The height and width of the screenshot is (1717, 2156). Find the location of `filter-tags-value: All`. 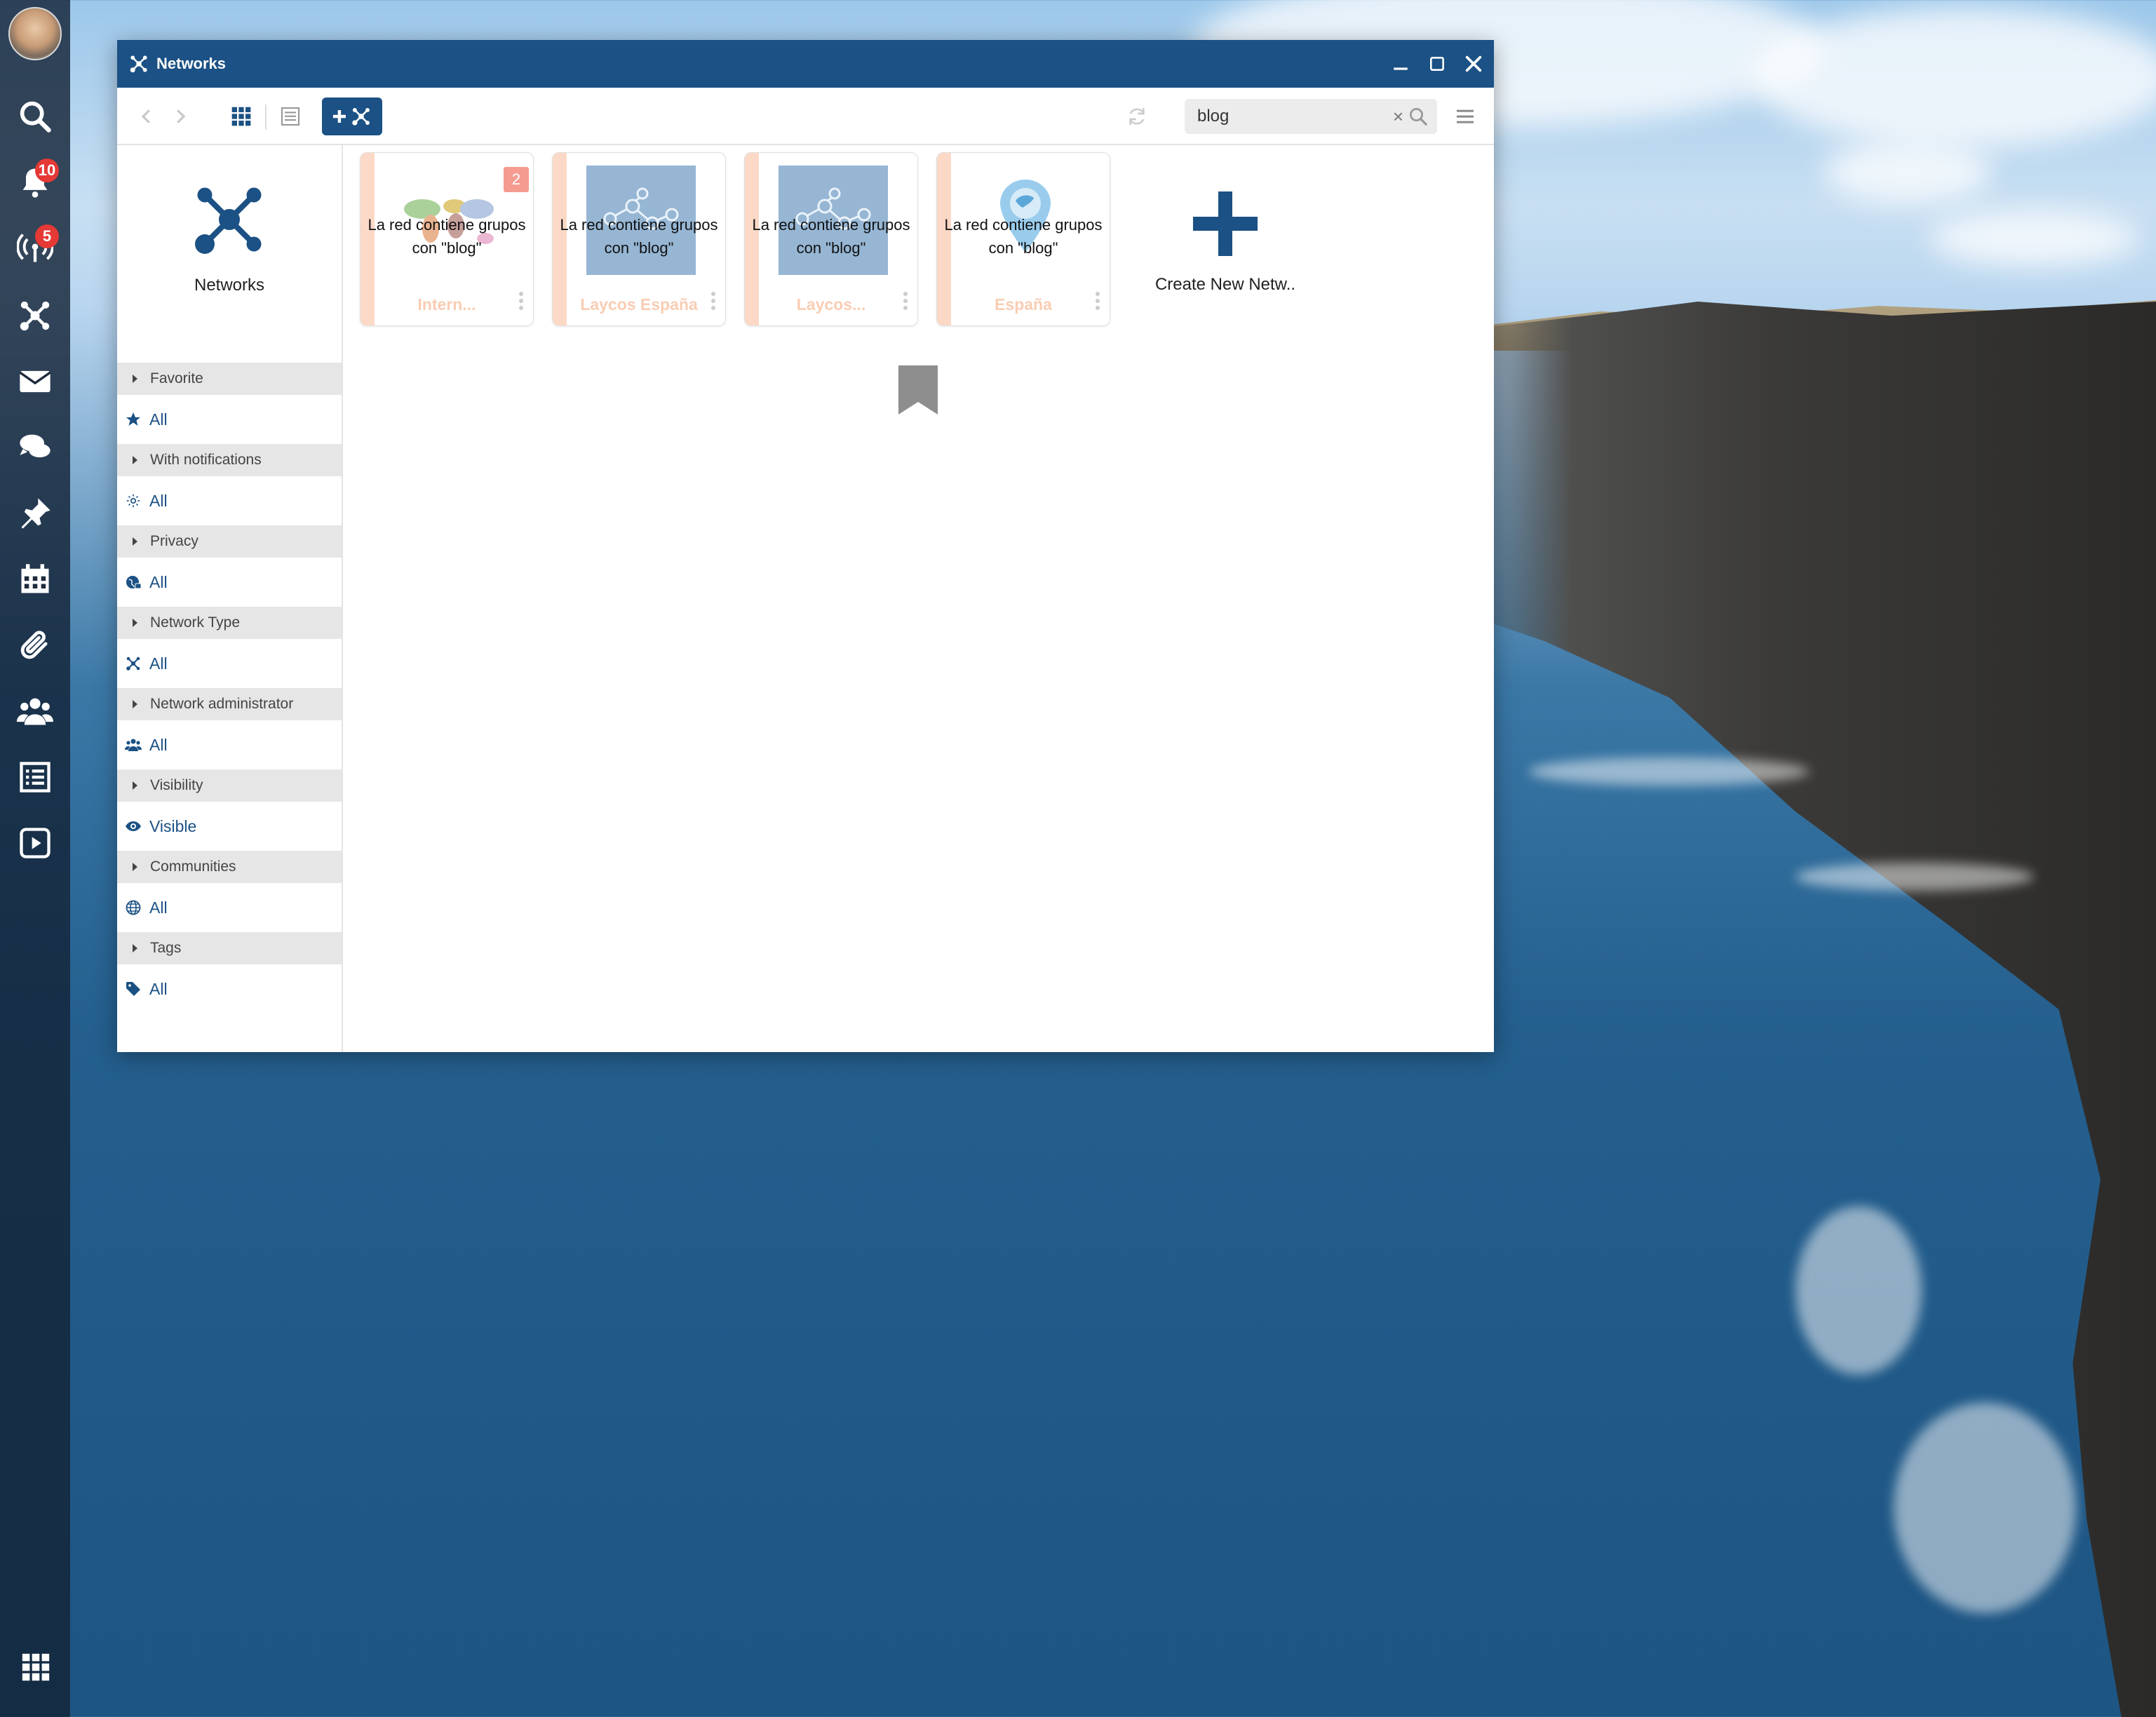

filter-tags-value: All is located at coordinates (229, 989).